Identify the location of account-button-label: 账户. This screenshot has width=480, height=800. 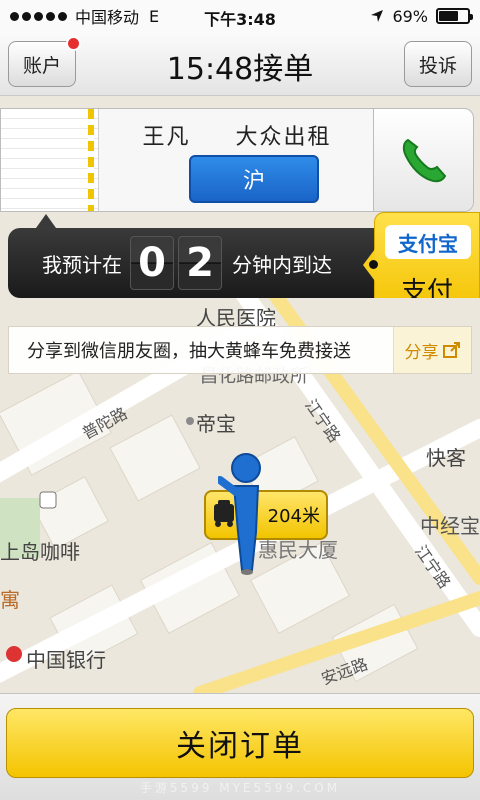
(41, 65).